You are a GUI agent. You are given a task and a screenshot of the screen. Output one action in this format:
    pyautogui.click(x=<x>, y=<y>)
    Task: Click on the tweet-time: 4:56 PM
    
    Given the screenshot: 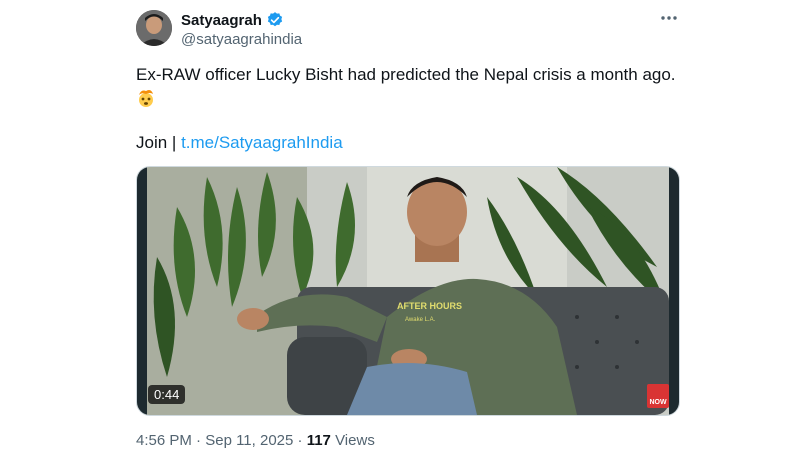 What is the action you would take?
    pyautogui.click(x=164, y=440)
    